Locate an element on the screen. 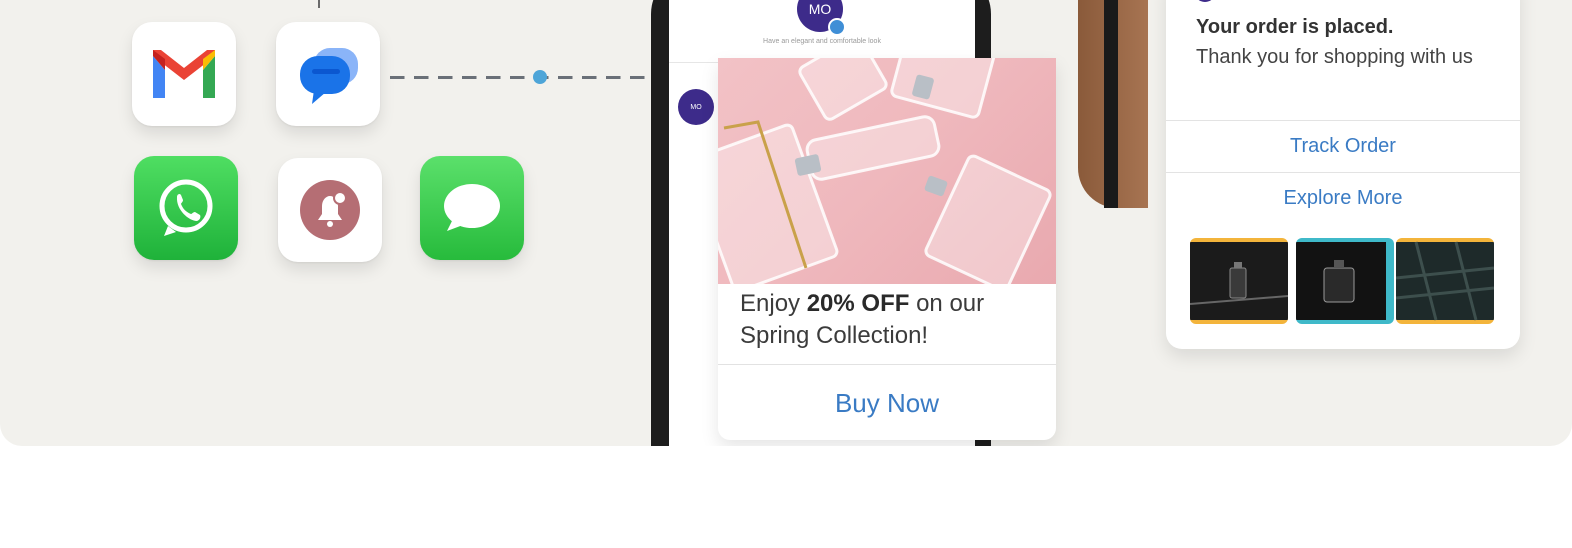 The image size is (1572, 548). message-avatar: MO is located at coordinates (696, 107).